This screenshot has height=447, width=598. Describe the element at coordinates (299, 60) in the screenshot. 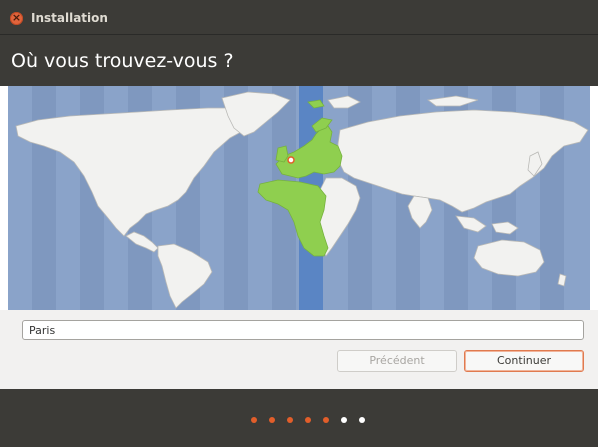

I see `page-header: Où vous trouvez-vous ?` at that location.